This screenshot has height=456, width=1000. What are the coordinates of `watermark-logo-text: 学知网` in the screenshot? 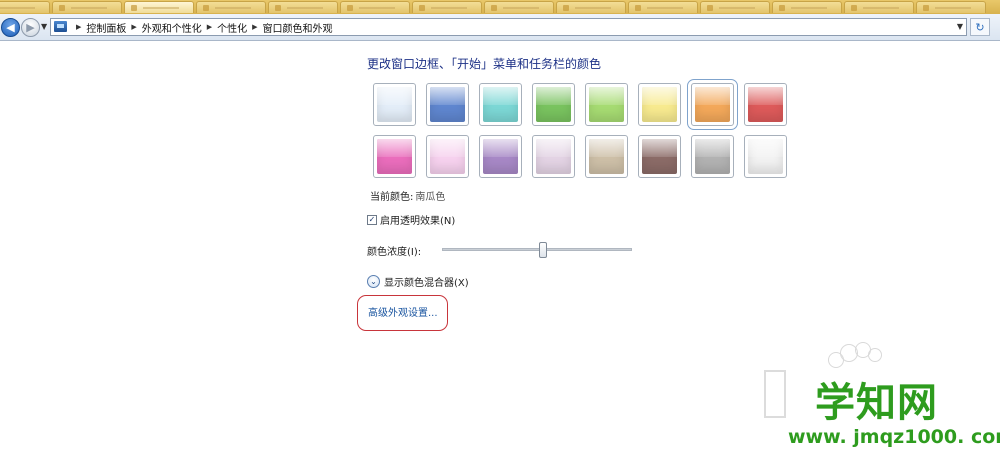 It's located at (876, 403).